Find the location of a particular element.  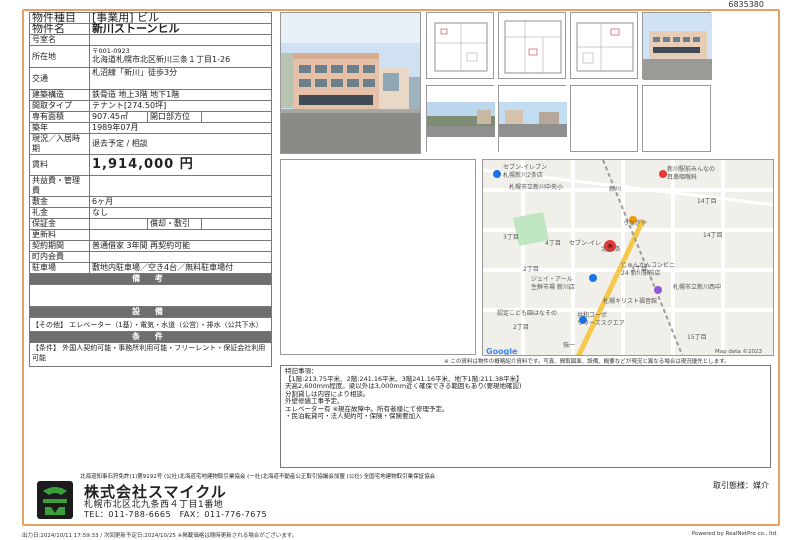

map-label: 生鮮市場 新川店 is located at coordinates (553, 287).